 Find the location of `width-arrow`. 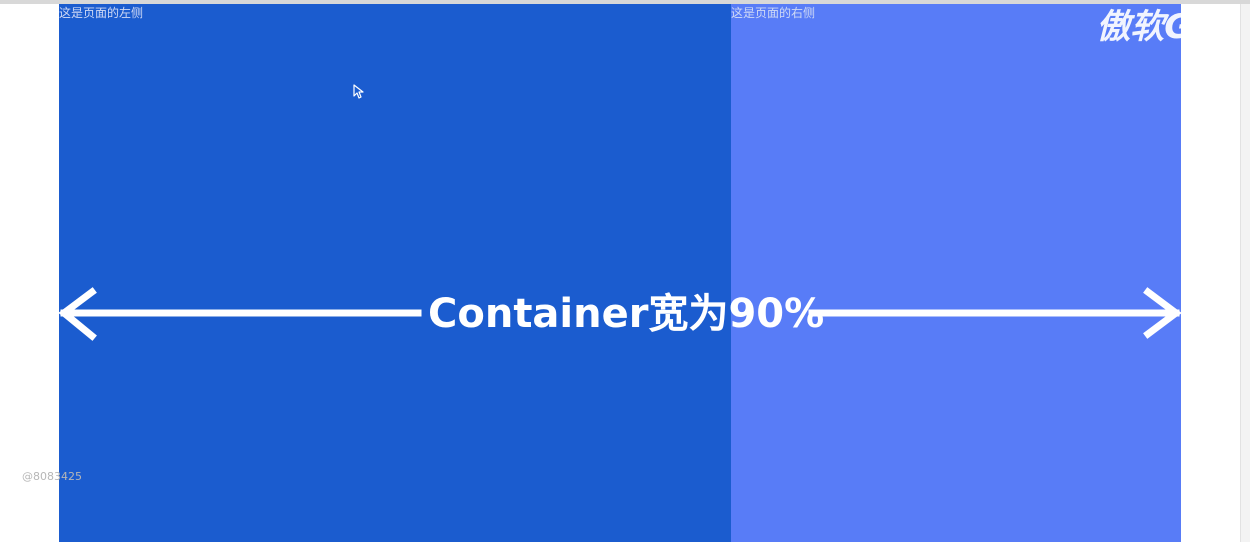

width-arrow is located at coordinates (620, 314).